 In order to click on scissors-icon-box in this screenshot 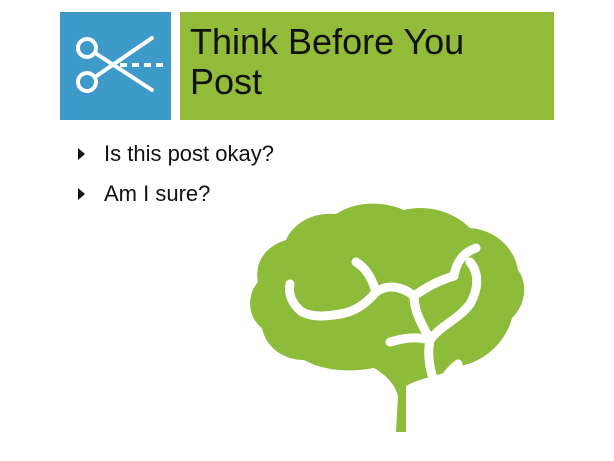, I will do `click(115, 66)`.